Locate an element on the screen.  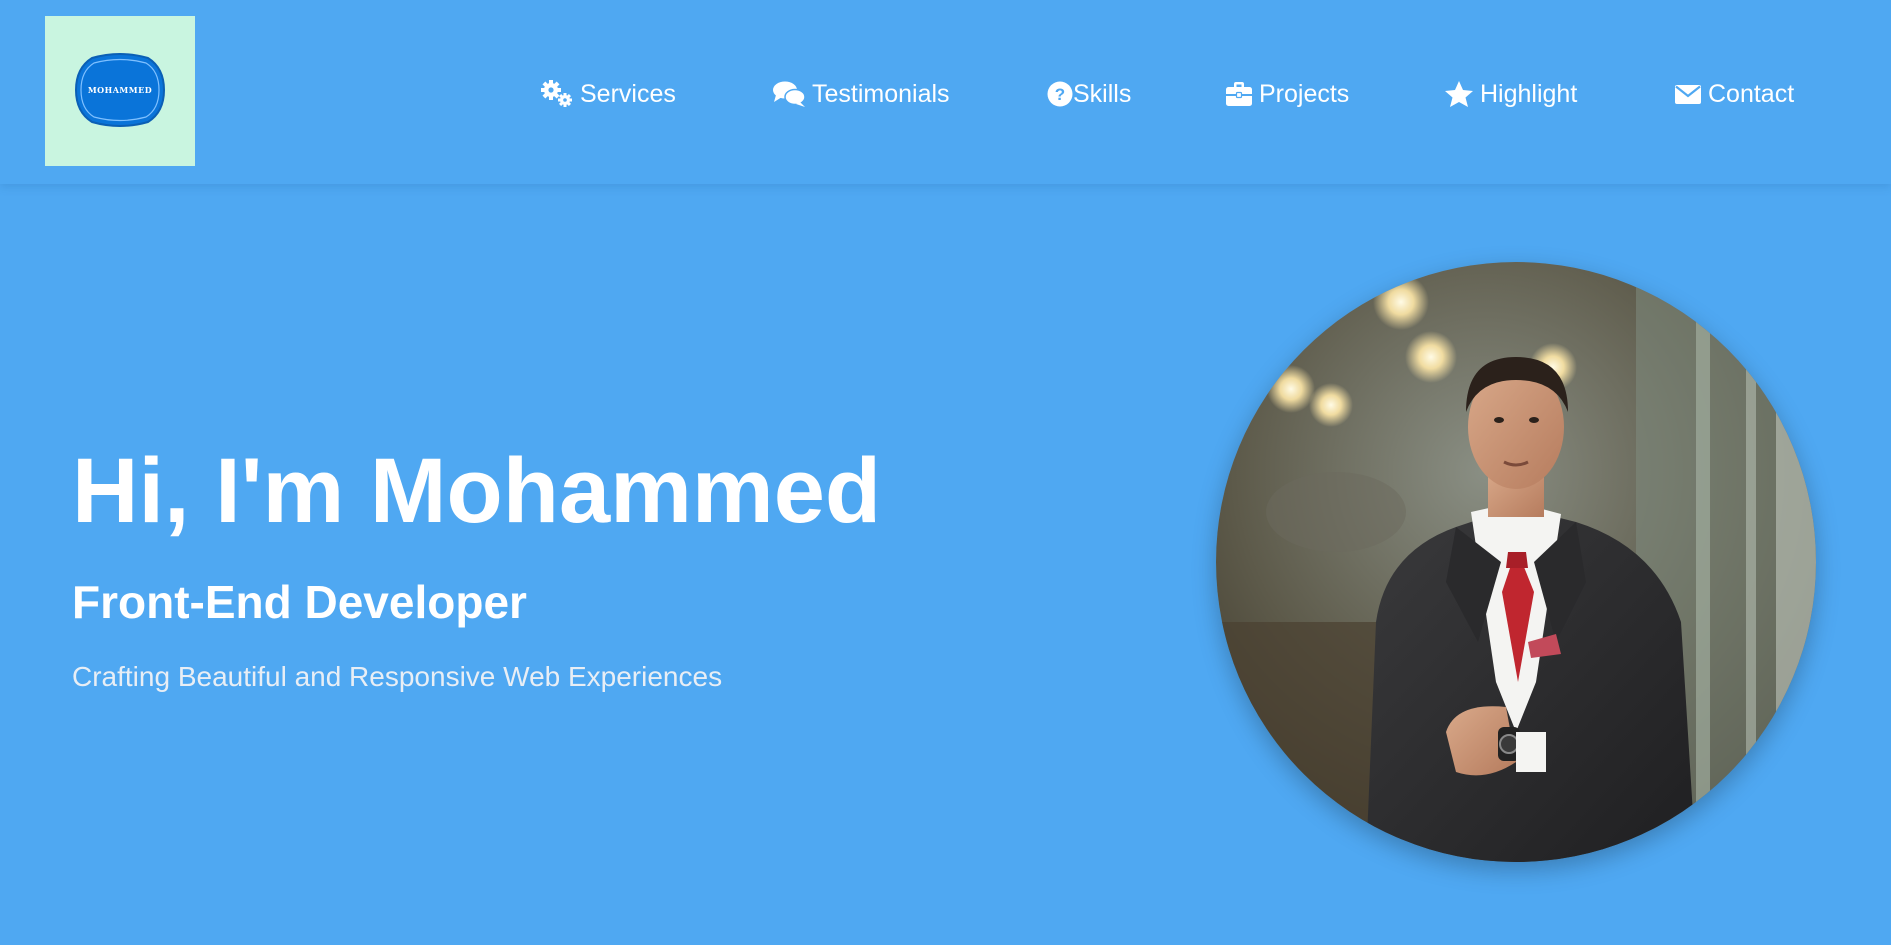
nav-label: Highlight is located at coordinates (1529, 93).